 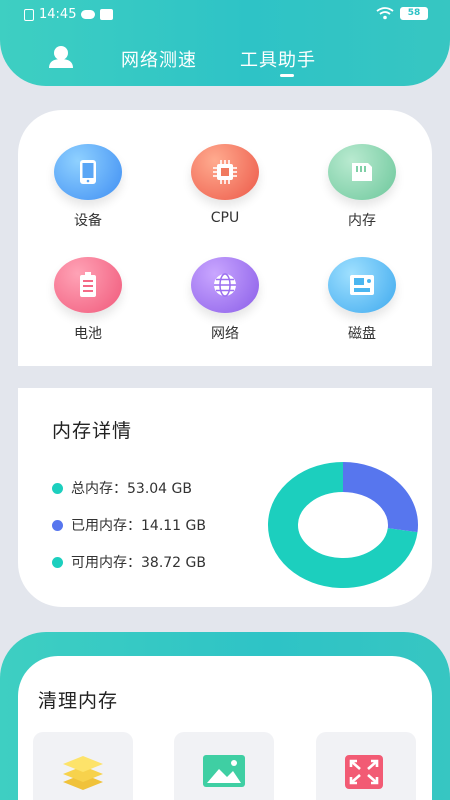 What do you see at coordinates (57, 488) in the screenshot?
I see `legend-total-dot` at bounding box center [57, 488].